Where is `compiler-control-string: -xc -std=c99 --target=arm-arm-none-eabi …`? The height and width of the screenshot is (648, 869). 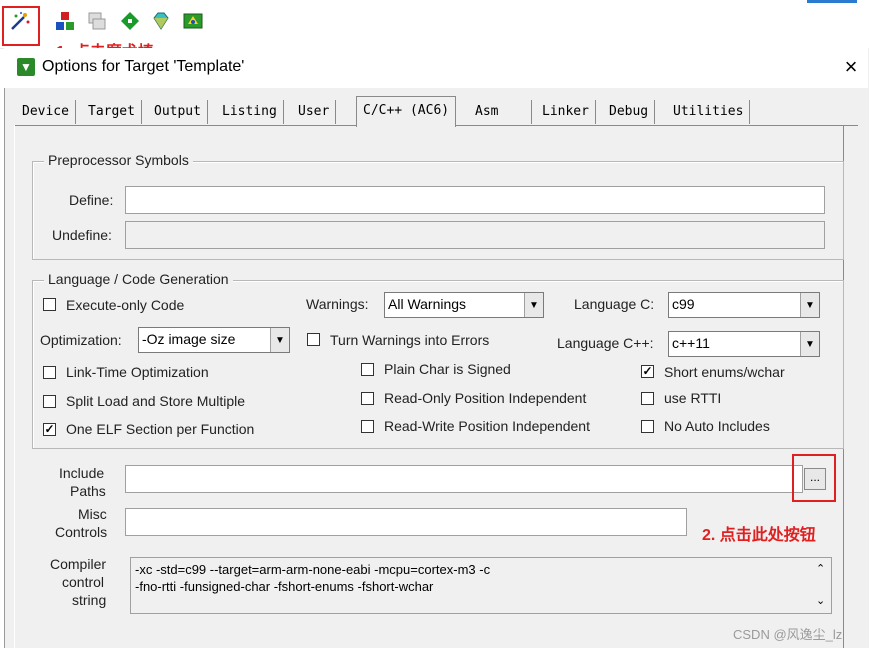 compiler-control-string: -xc -std=c99 --target=arm-arm-none-eabi … is located at coordinates (481, 585).